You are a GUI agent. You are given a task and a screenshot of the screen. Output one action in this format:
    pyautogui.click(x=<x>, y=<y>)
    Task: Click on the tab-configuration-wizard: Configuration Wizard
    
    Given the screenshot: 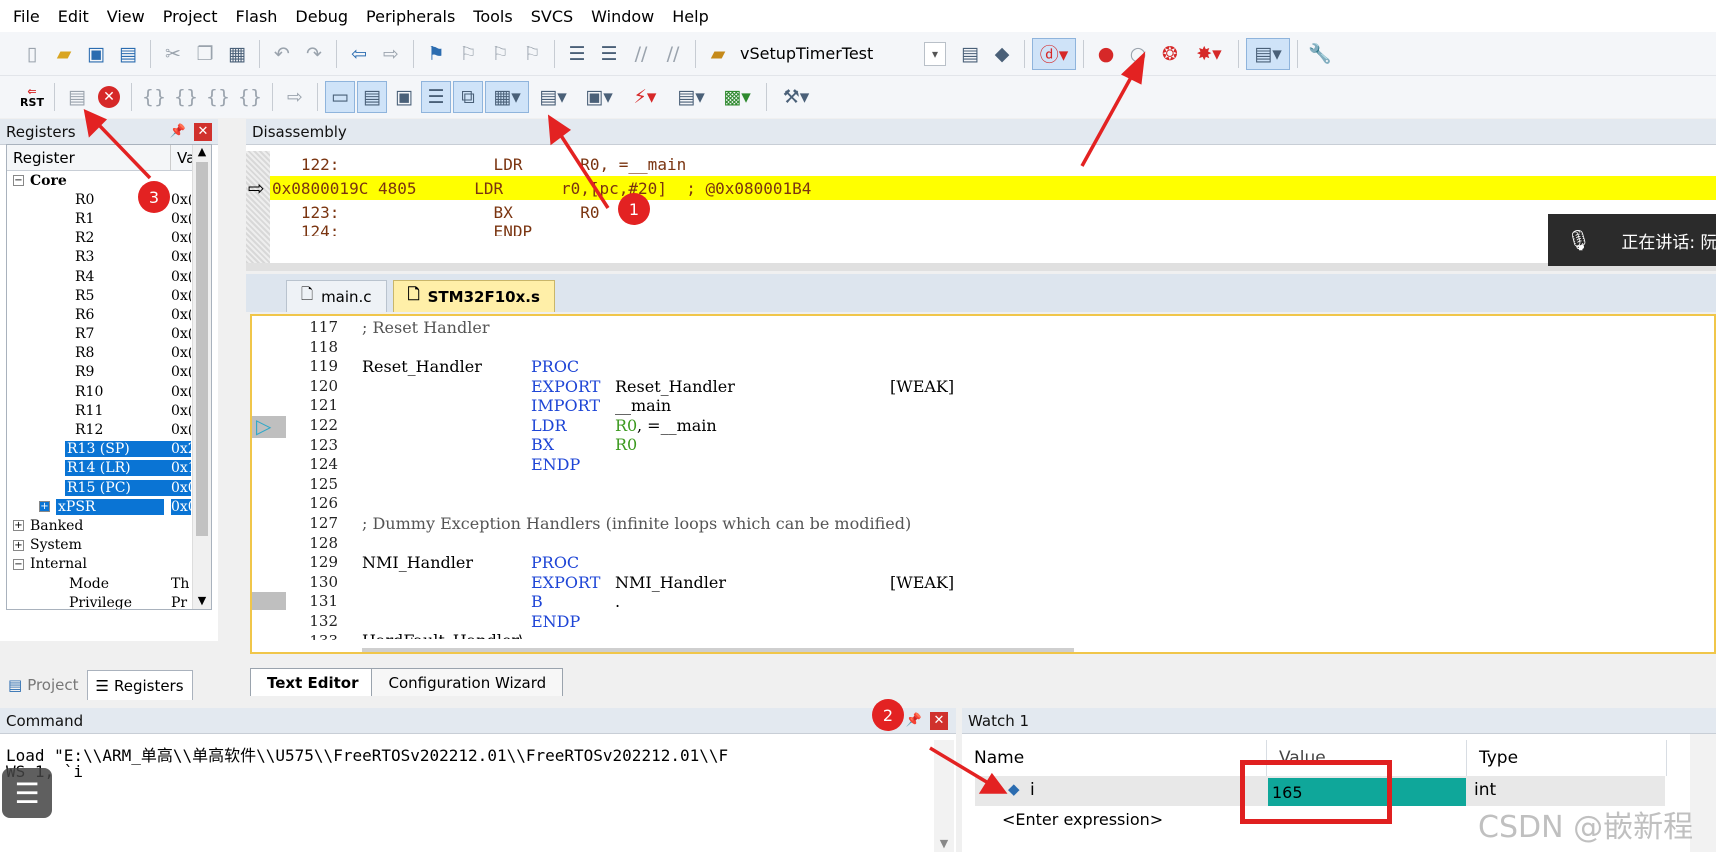 What is the action you would take?
    pyautogui.click(x=467, y=682)
    